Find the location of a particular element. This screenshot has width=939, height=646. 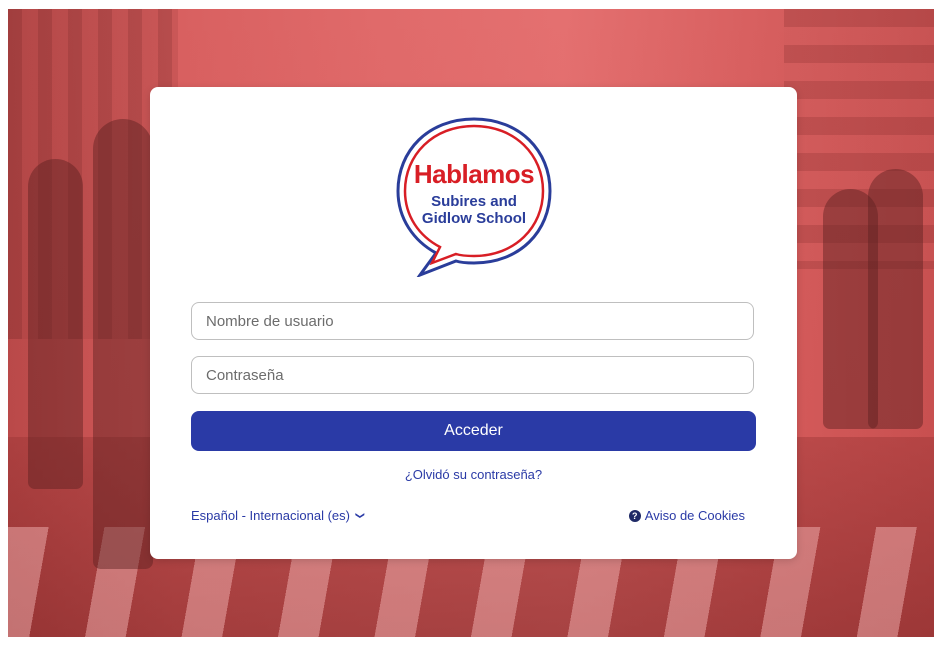

password-input is located at coordinates (472, 375).